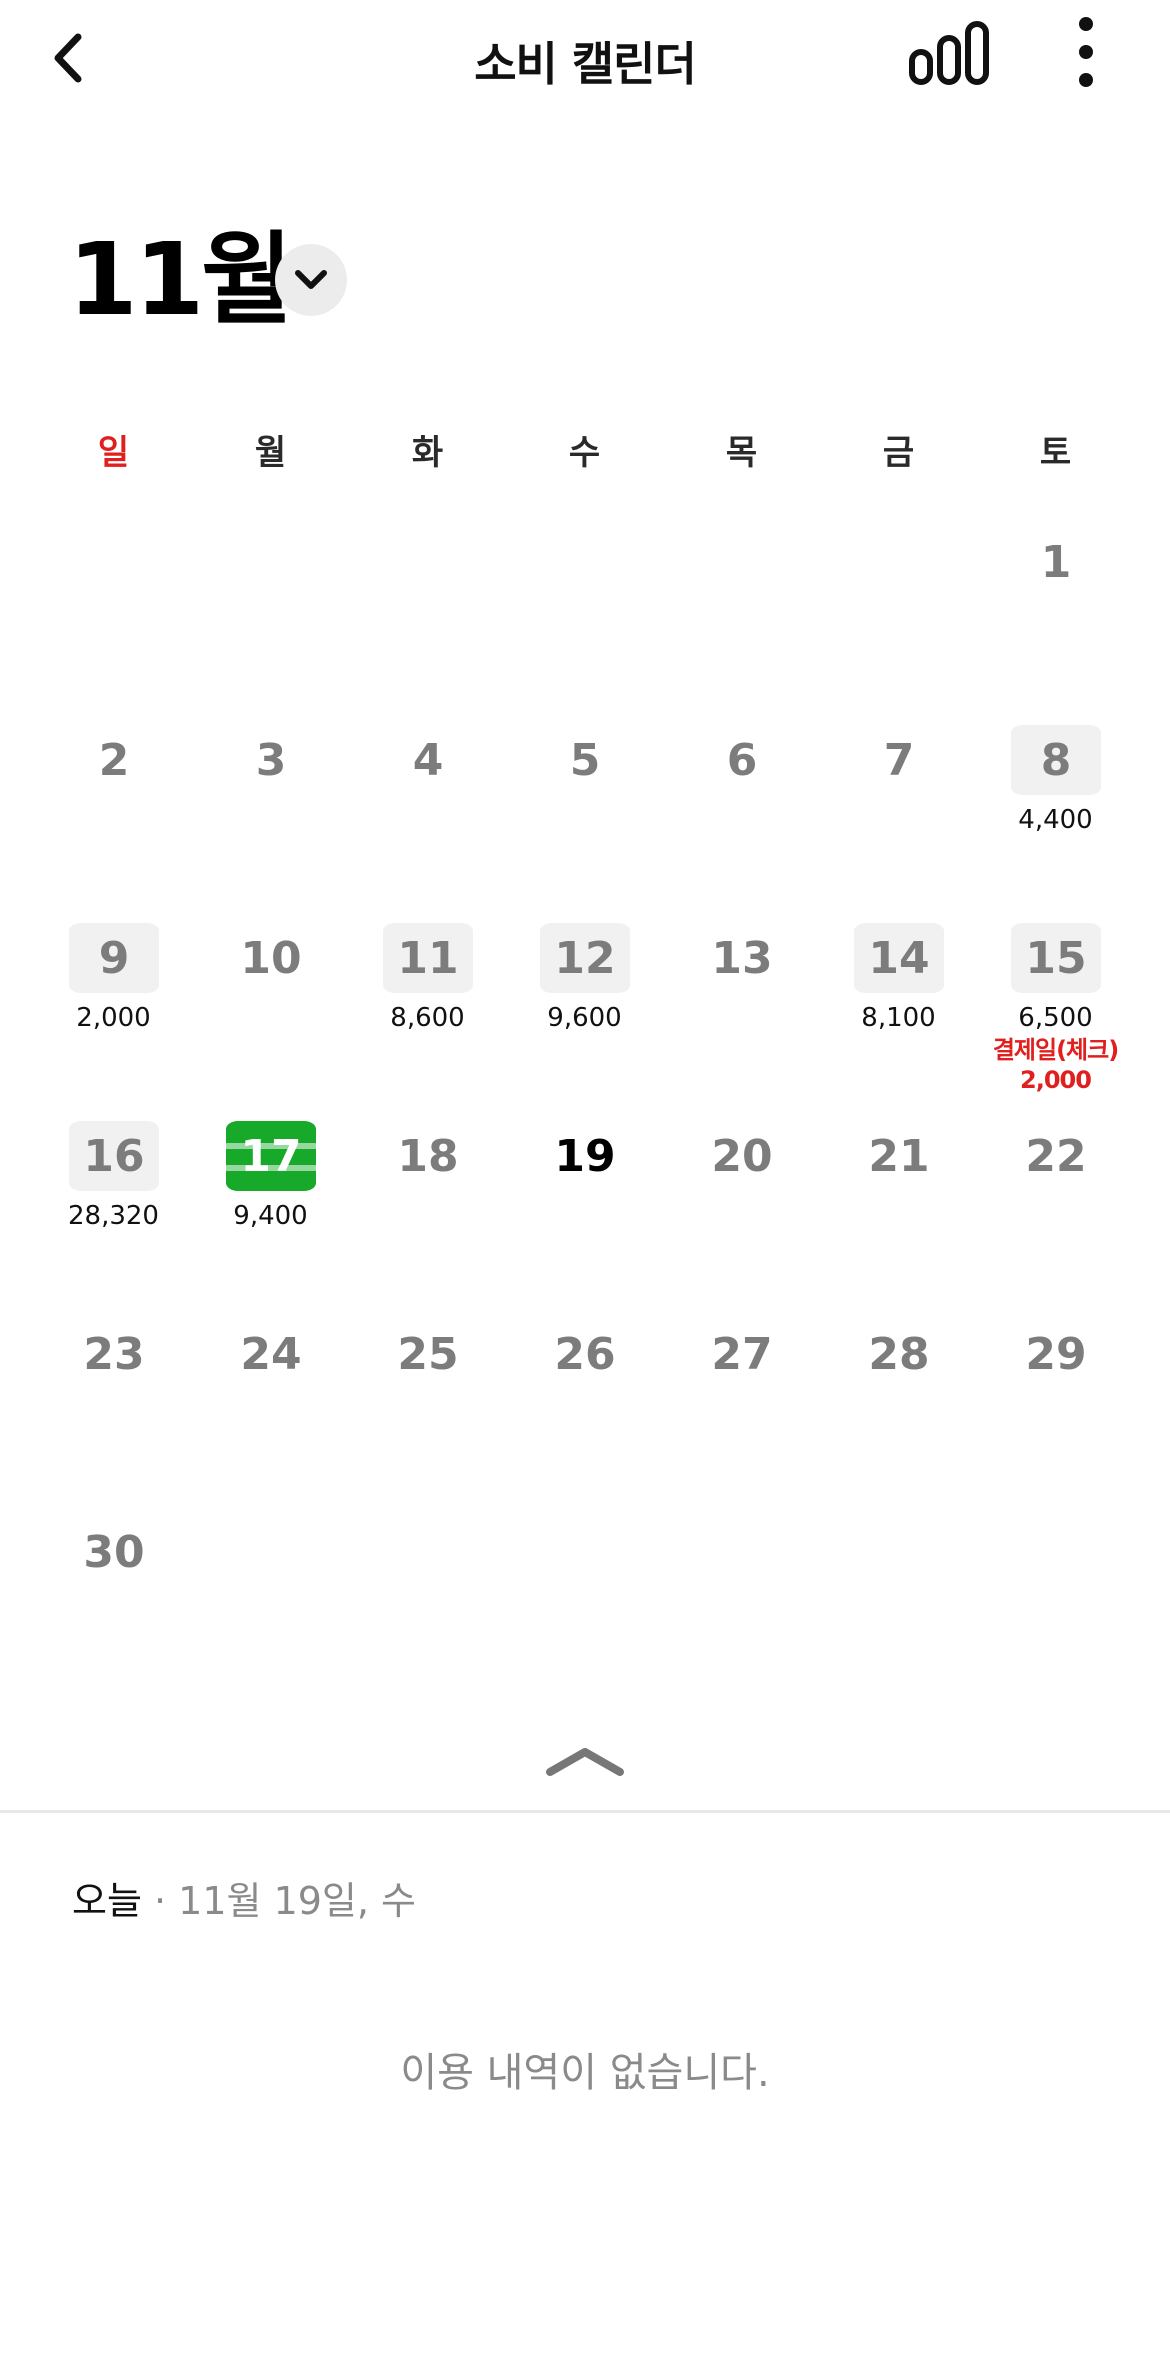 The image size is (1170, 2374). What do you see at coordinates (113, 818) in the screenshot?
I see `calendar-day: 2` at bounding box center [113, 818].